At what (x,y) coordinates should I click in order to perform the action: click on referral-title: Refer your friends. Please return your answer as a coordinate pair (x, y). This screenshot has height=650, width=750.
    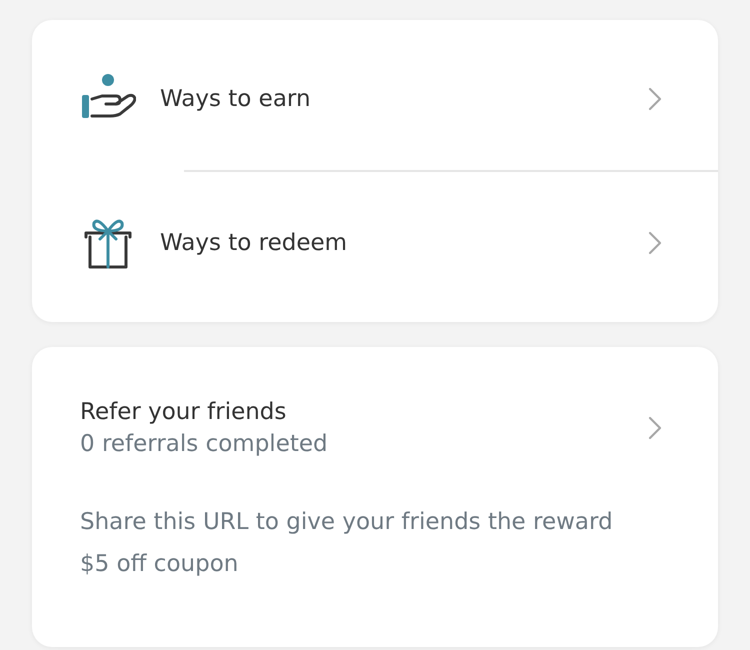
    Looking at the image, I should click on (364, 412).